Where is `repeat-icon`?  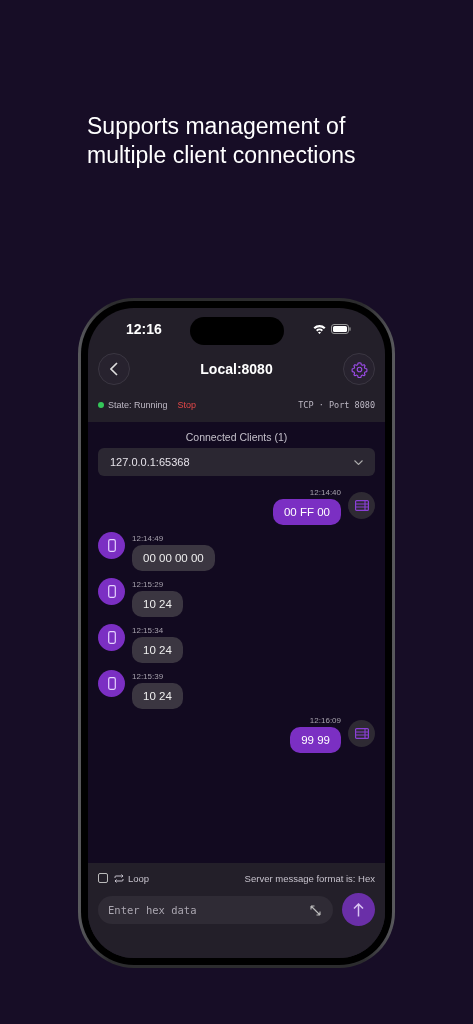 repeat-icon is located at coordinates (119, 878).